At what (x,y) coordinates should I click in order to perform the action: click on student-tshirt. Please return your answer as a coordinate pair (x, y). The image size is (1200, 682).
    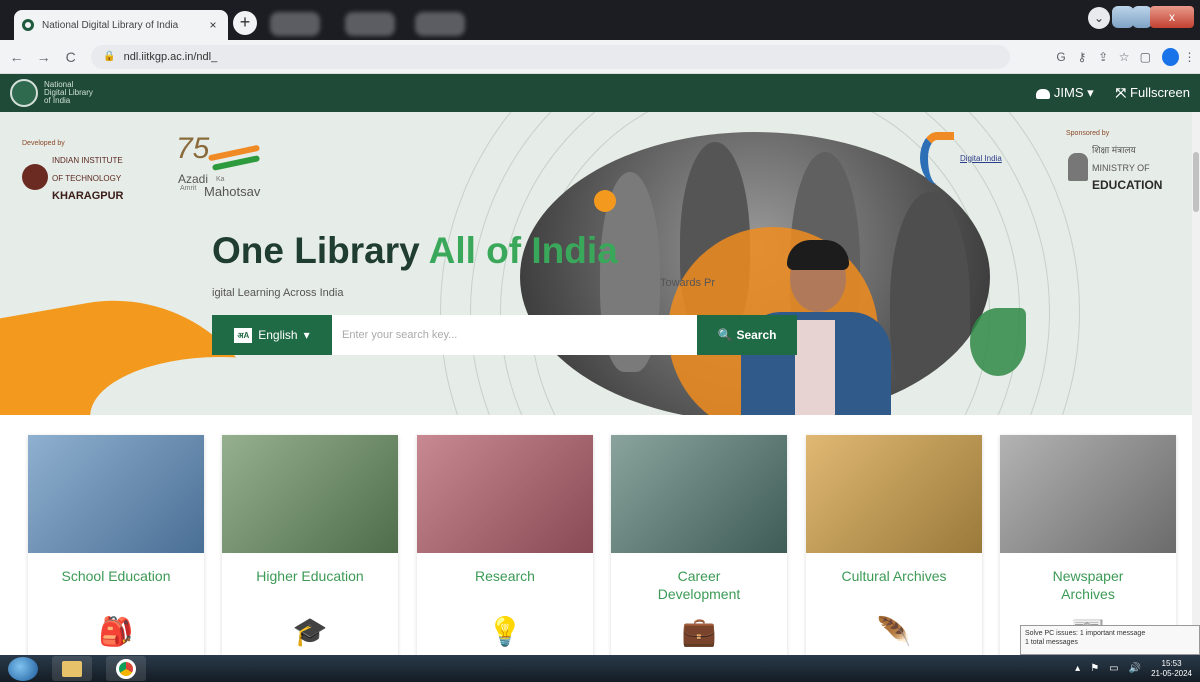
    Looking at the image, I should click on (815, 367).